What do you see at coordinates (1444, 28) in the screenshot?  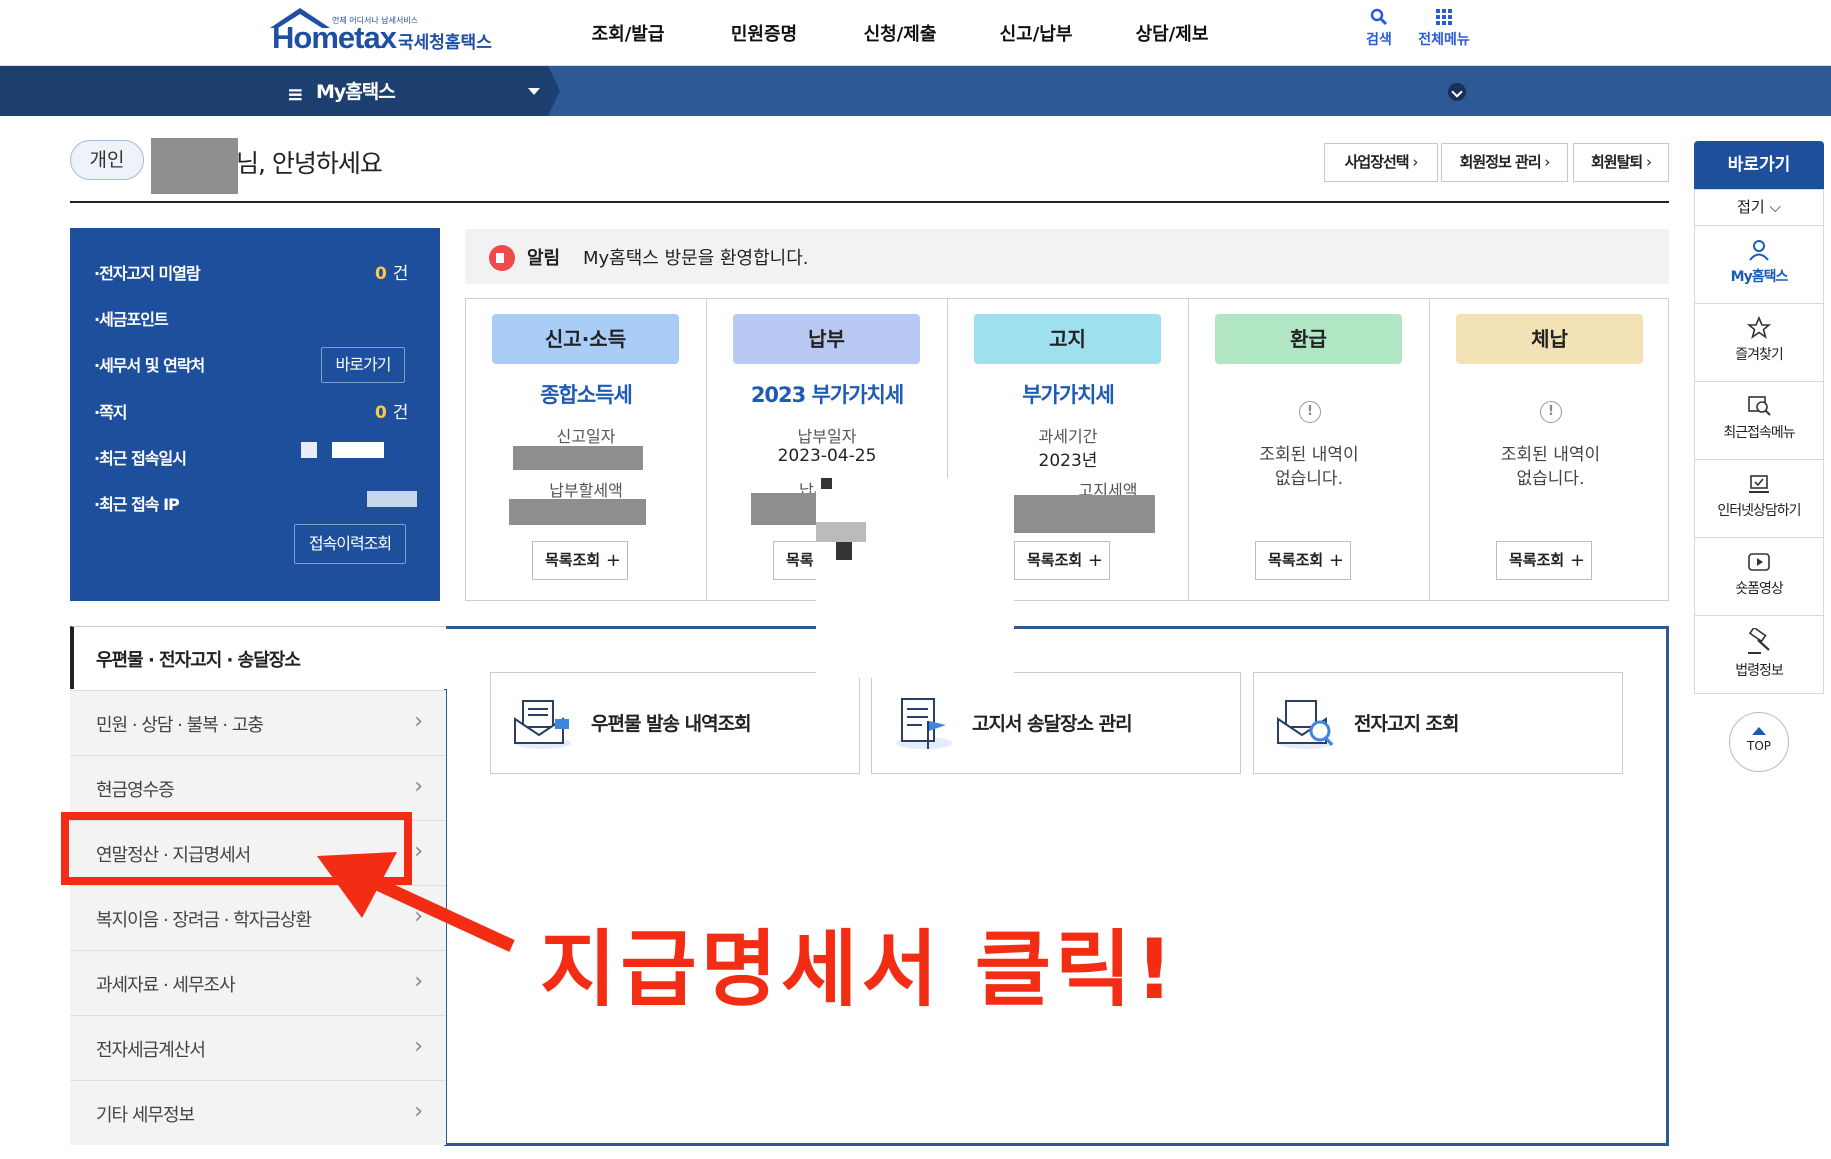 I see `all-menu-button: 전체메뉴` at bounding box center [1444, 28].